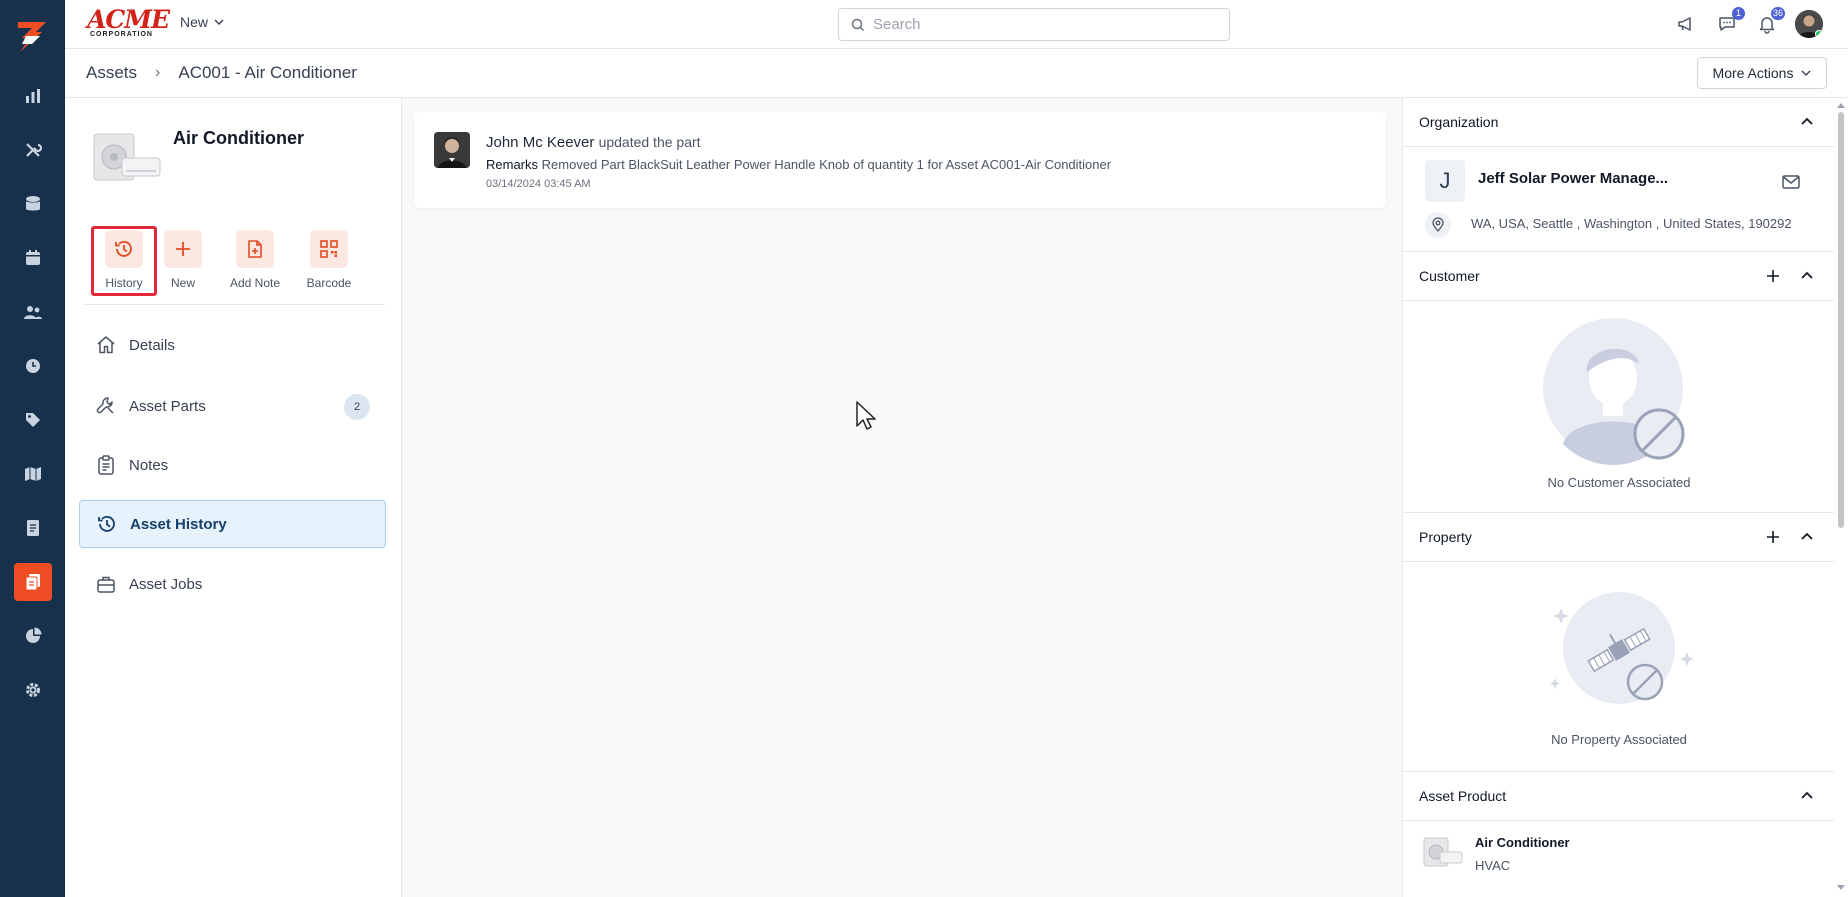 The width and height of the screenshot is (1848, 897). I want to click on users-icon, so click(33, 312).